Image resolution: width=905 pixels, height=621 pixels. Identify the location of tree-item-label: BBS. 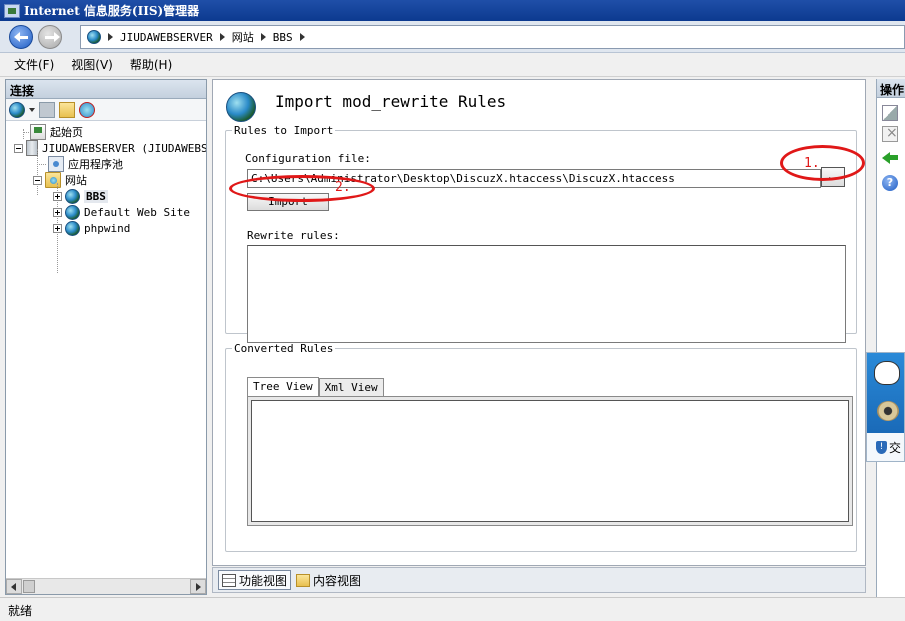
(96, 196).